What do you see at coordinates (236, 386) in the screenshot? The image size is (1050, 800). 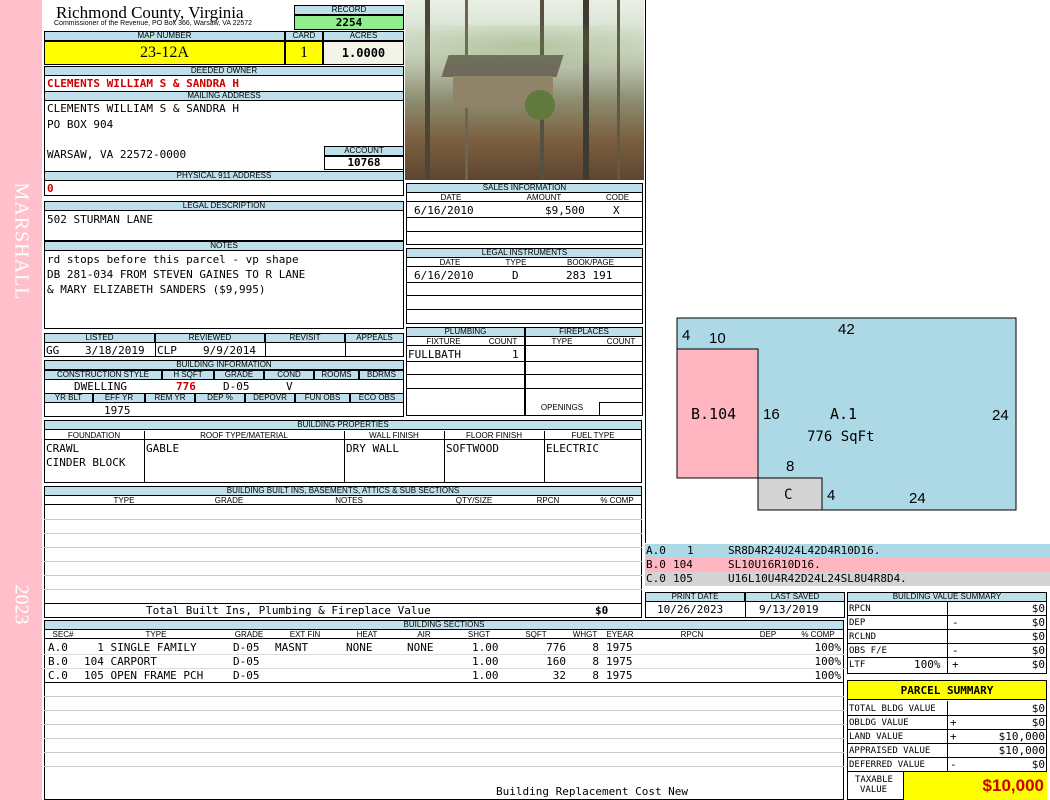 I see `grade-value: D-05` at bounding box center [236, 386].